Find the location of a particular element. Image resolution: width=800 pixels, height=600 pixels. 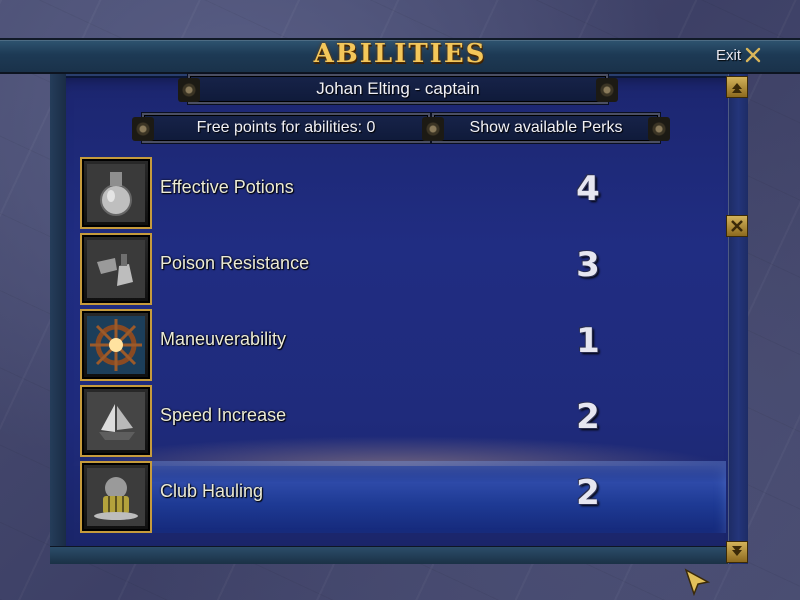

ship-wheel-icon is located at coordinates (116, 345).